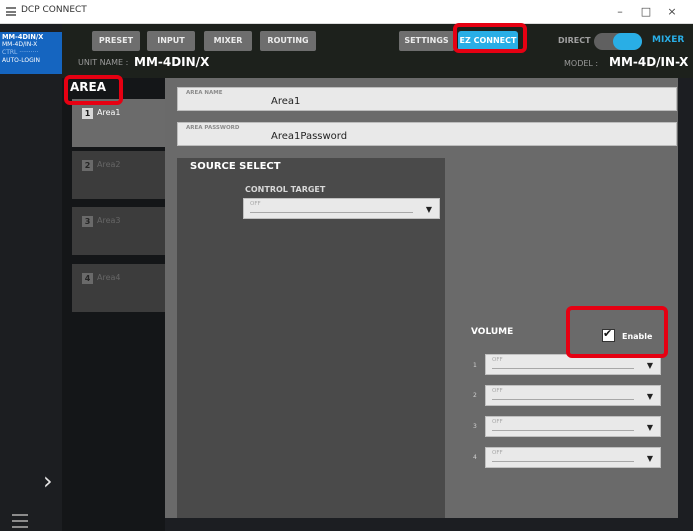 This screenshot has width=693, height=531. Describe the element at coordinates (213, 128) in the screenshot. I see `area-password-label: AREA PASSWORD` at that location.